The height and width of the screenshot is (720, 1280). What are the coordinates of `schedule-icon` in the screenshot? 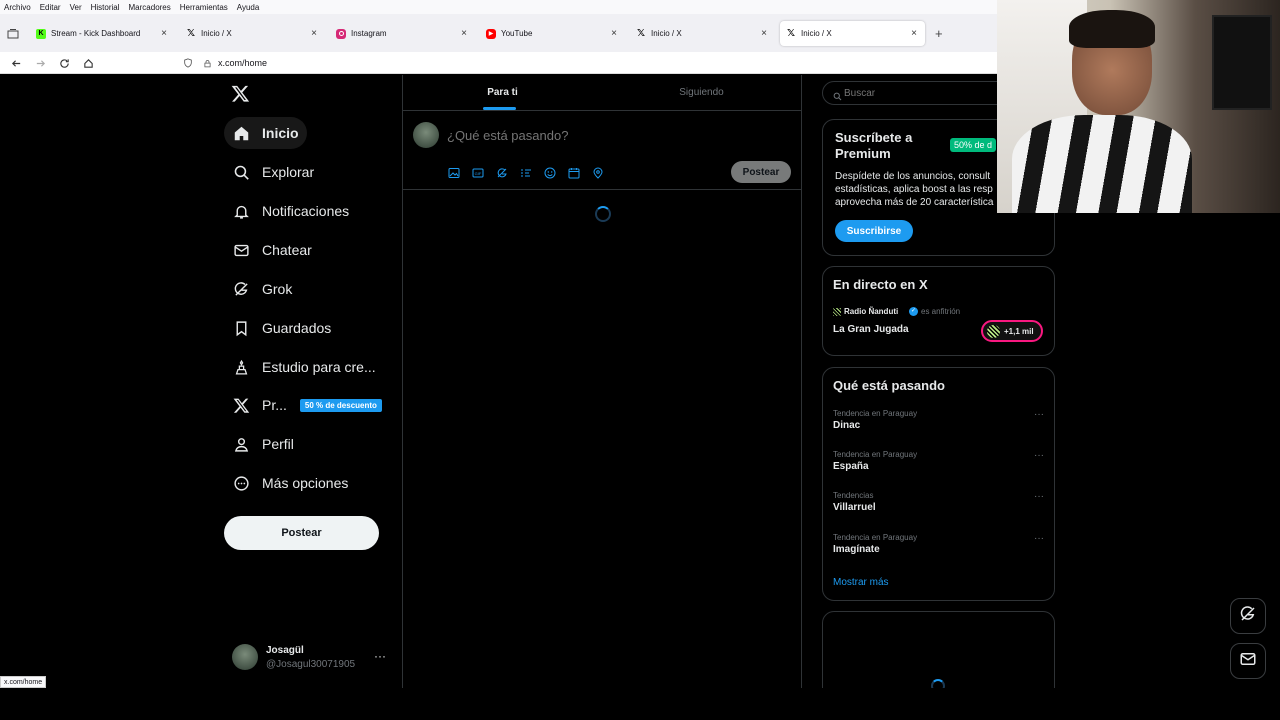 It's located at (574, 175).